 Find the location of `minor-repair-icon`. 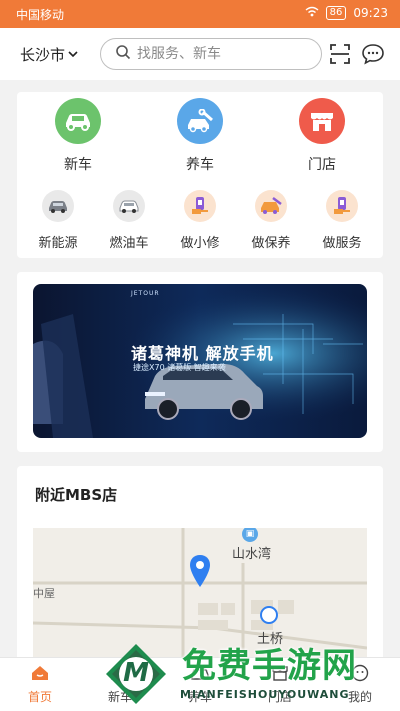

minor-repair-icon is located at coordinates (200, 206).